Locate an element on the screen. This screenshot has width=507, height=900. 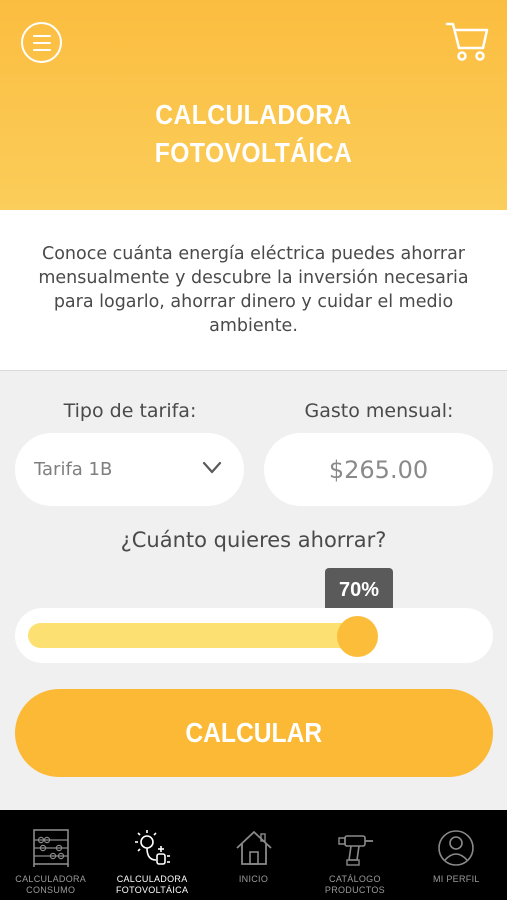
tab-calculadora-consumo: CALCULADORA CONSUMO is located at coordinates (50, 855).